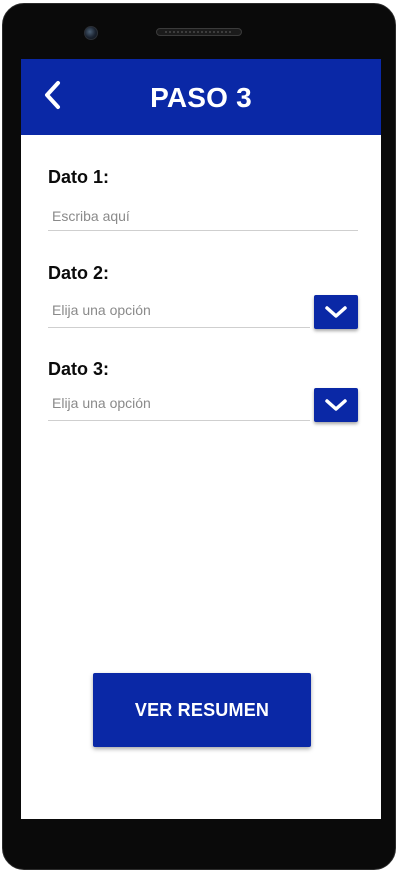 This screenshot has width=400, height=875. Describe the element at coordinates (179, 420) in the screenshot. I see `dato-3-underline` at that location.